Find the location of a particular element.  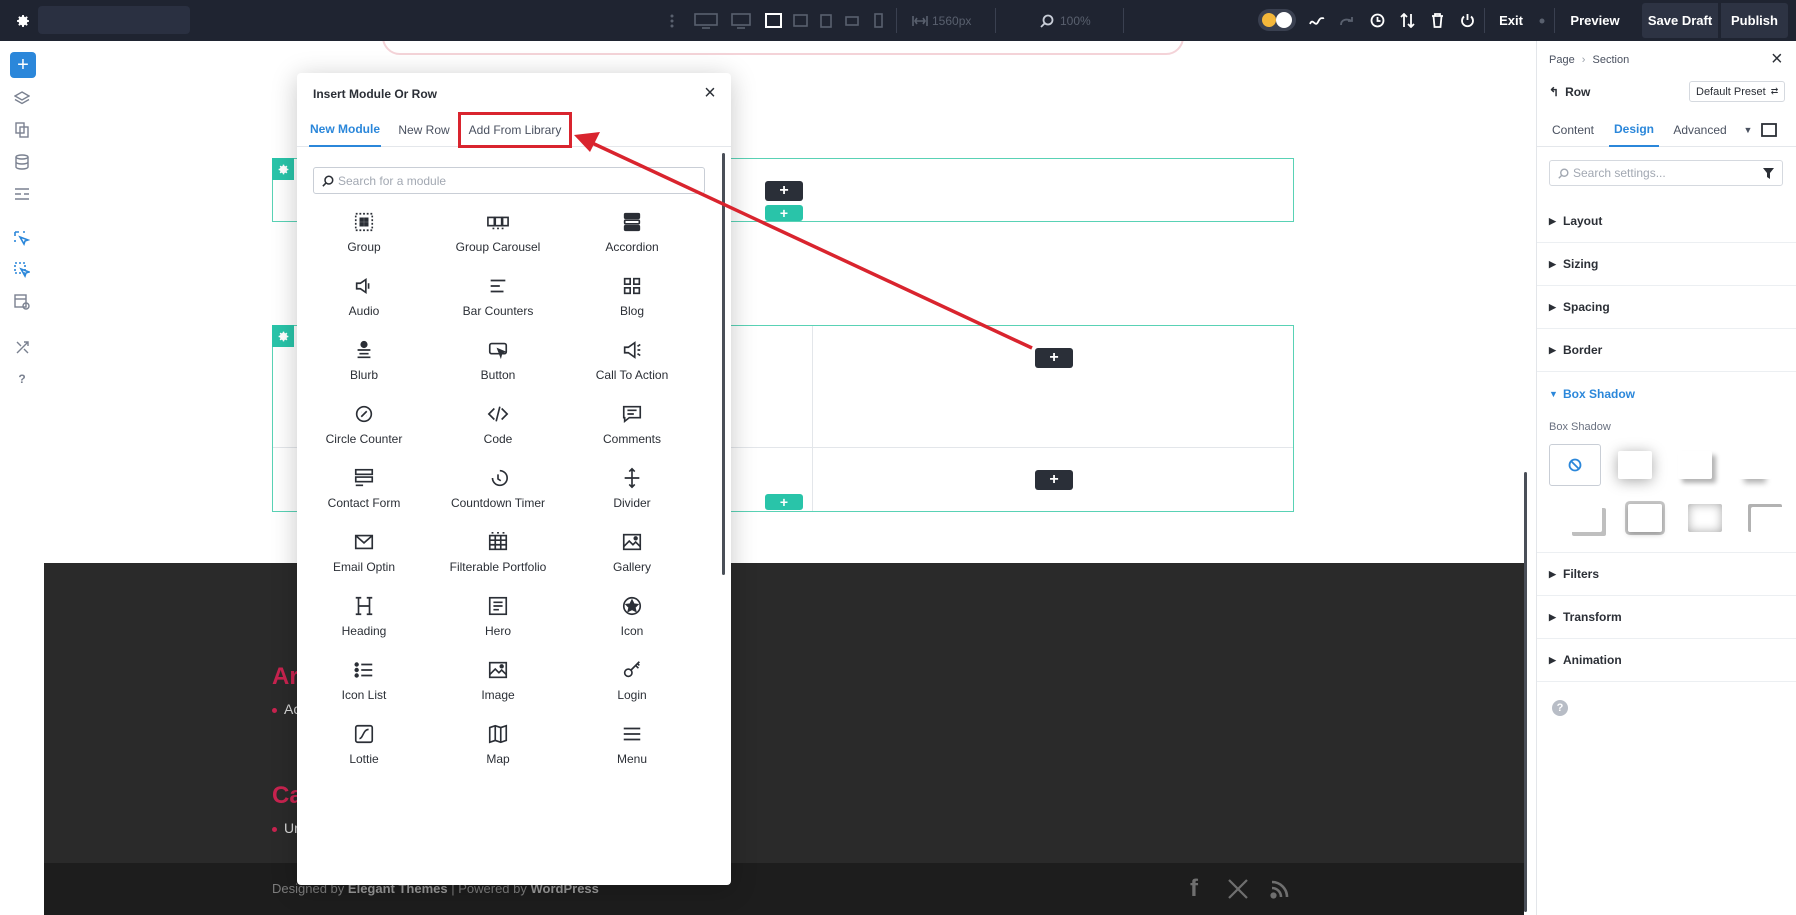

help-circle-icon: ? is located at coordinates (1560, 708).